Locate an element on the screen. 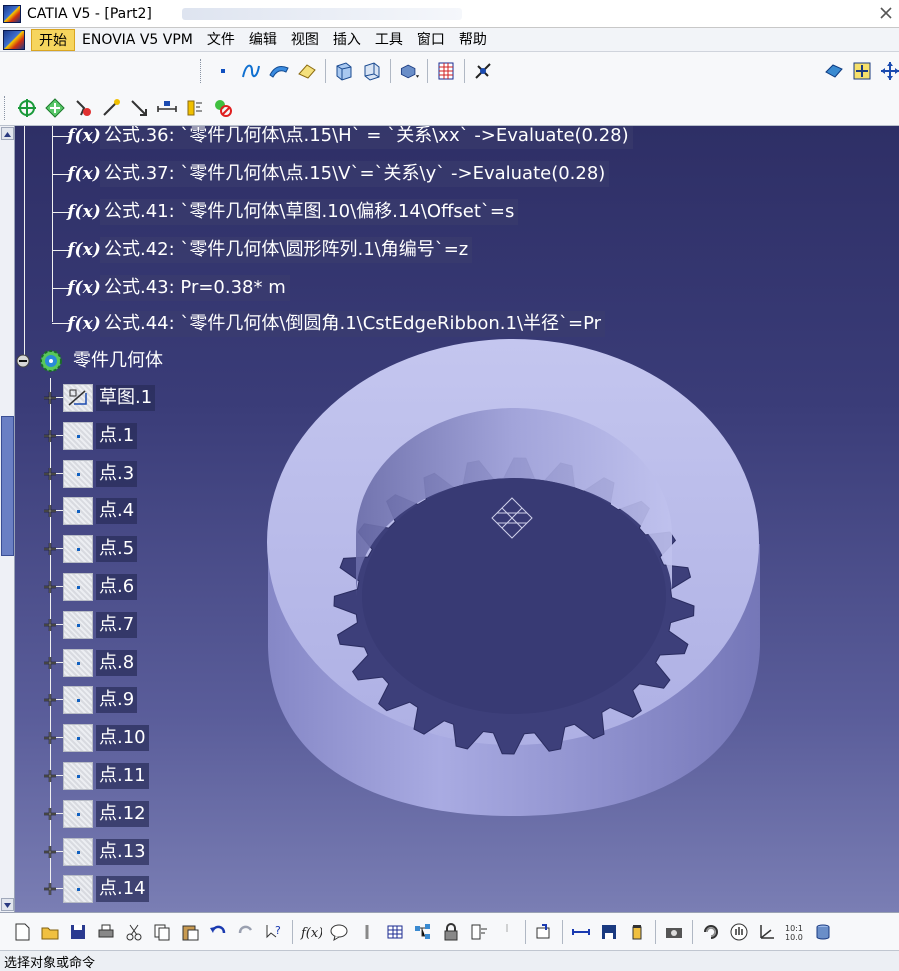 Image resolution: width=899 pixels, height=971 pixels. hide-show-icon is located at coordinates (83, 108).